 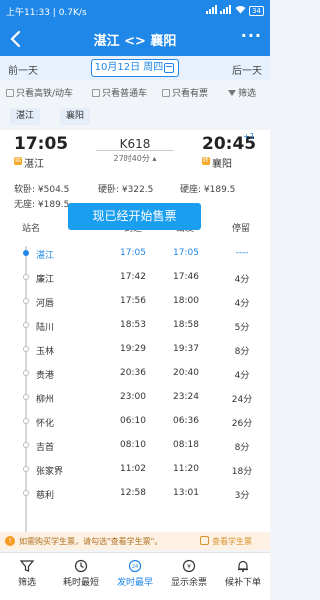 What do you see at coordinates (243, 576) in the screenshot?
I see `tab-waitlist: 候补下单` at bounding box center [243, 576].